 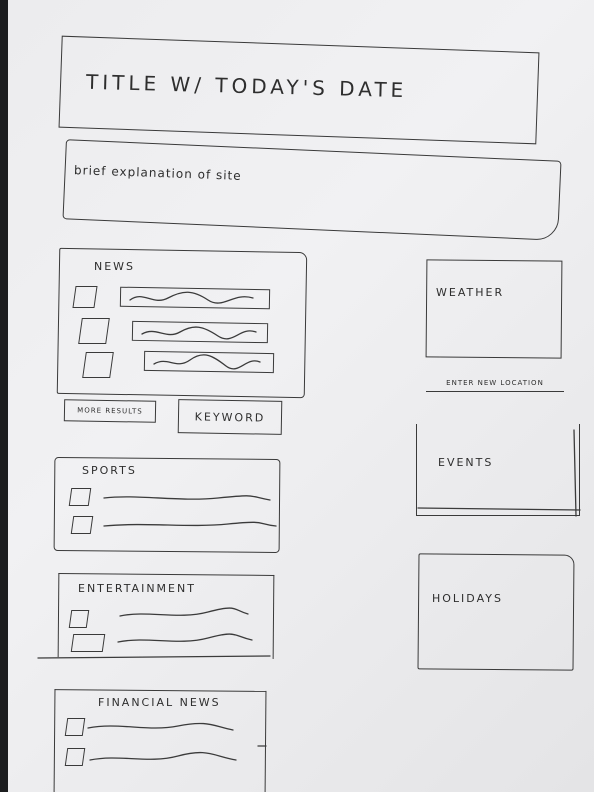 I want to click on events-right-line, so click(x=575, y=473).